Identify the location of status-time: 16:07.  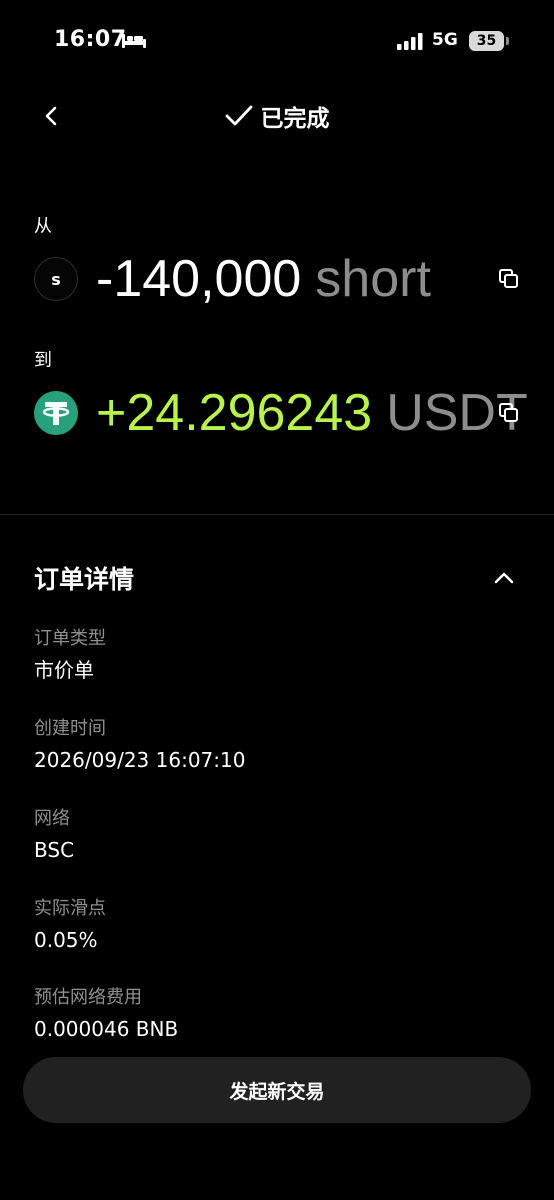
(90, 39).